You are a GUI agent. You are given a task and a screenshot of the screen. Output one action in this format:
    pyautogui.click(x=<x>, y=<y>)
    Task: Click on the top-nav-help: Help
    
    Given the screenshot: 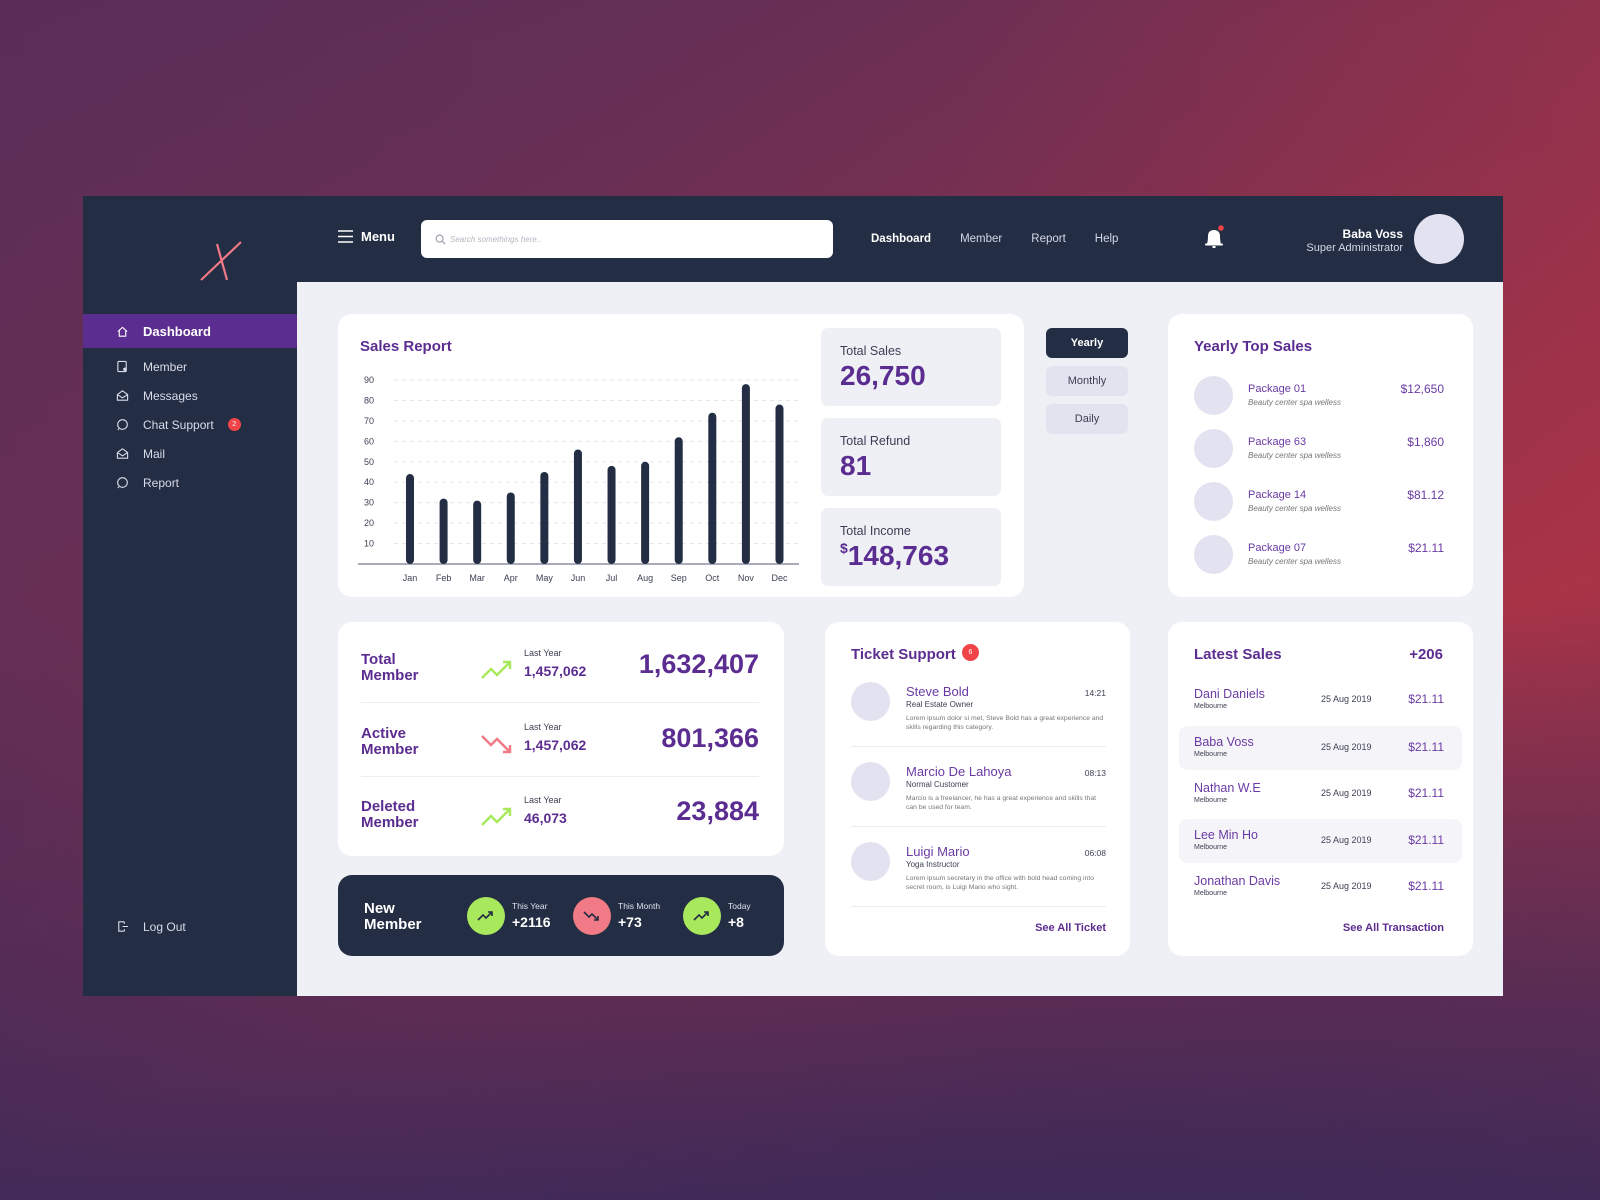 What is the action you would take?
    pyautogui.click(x=1107, y=239)
    